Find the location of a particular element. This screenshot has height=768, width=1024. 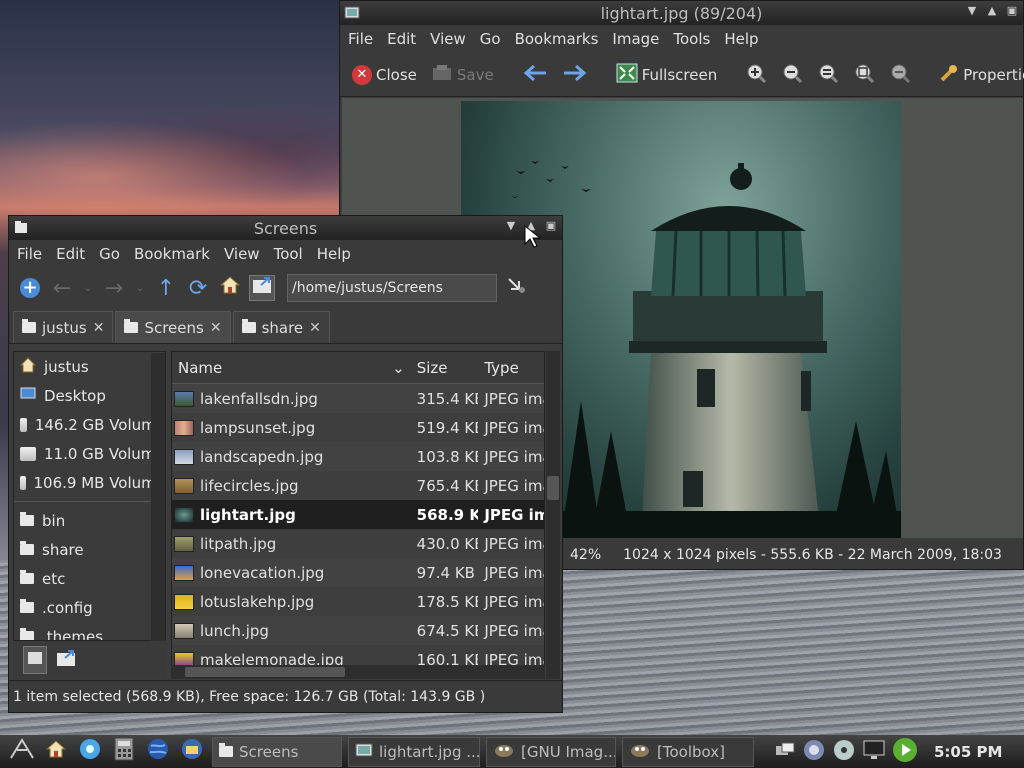

column-header-size: Size is located at coordinates (445, 368).